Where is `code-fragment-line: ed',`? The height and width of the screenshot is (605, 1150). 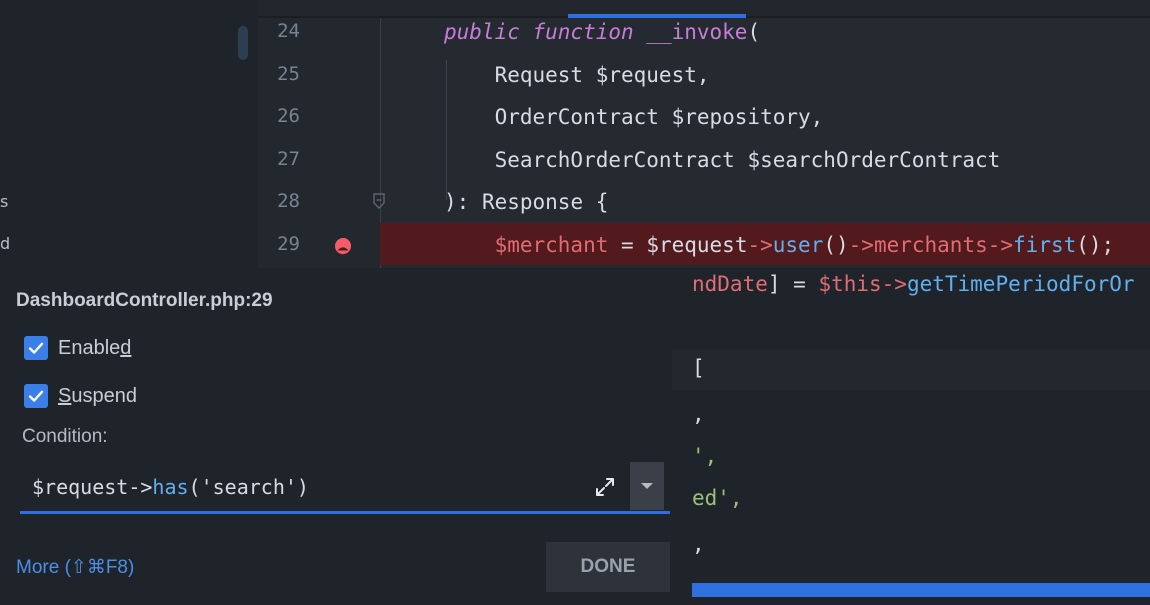
code-fragment-line: ed', is located at coordinates (717, 498).